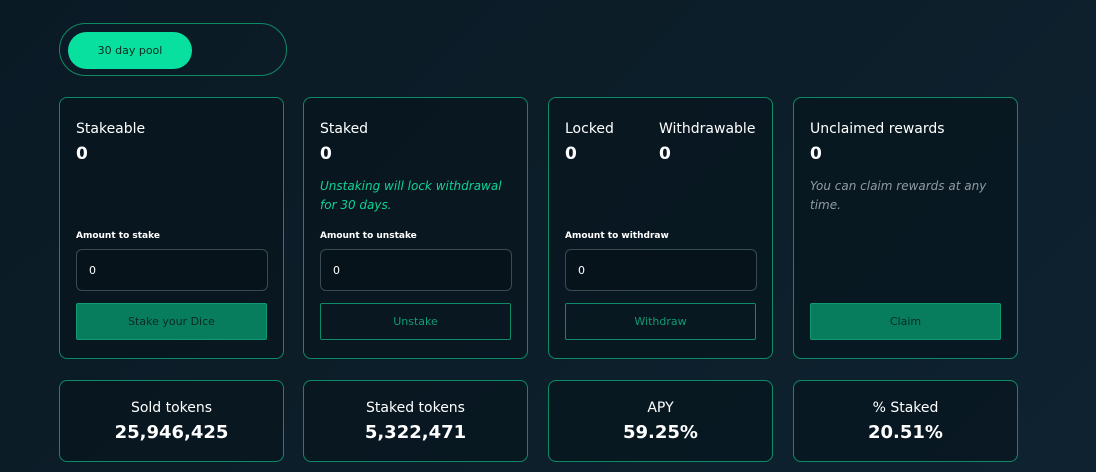 The image size is (1096, 472). I want to click on stat-percent-staked: % Staked 20.51%, so click(905, 421).